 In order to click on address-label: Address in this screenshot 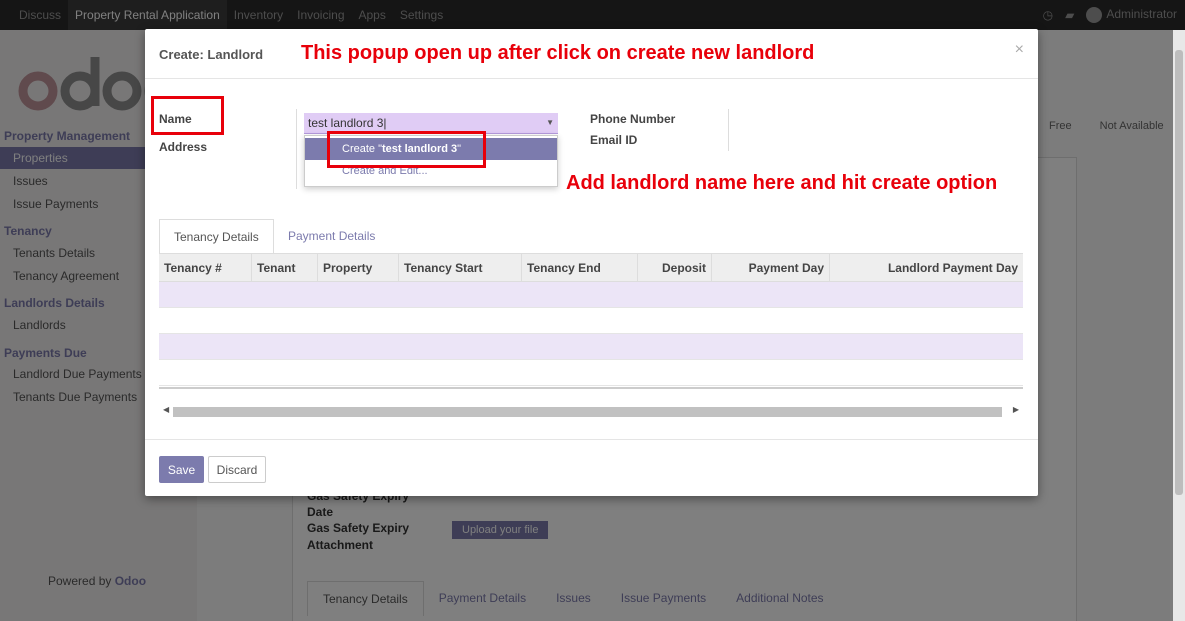, I will do `click(183, 147)`.